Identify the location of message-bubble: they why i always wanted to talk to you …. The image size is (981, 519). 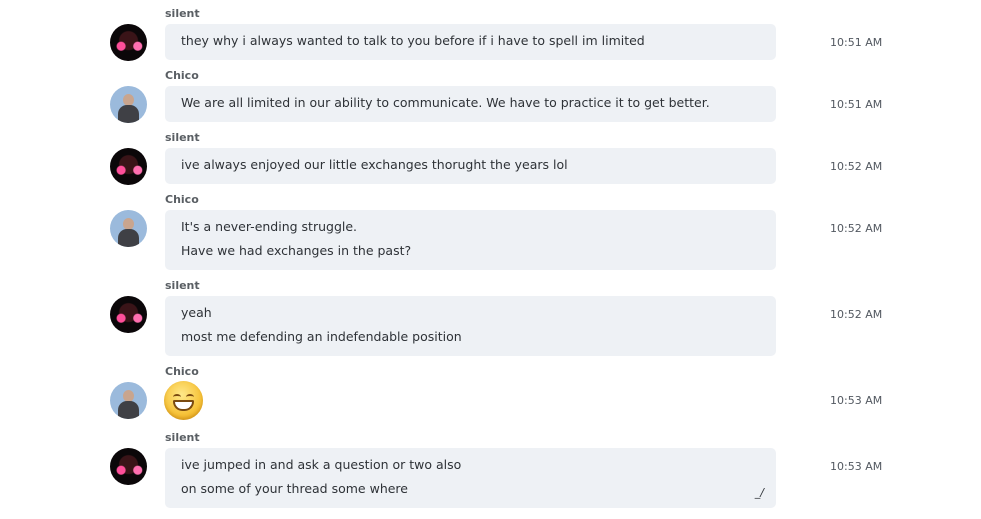
(470, 42).